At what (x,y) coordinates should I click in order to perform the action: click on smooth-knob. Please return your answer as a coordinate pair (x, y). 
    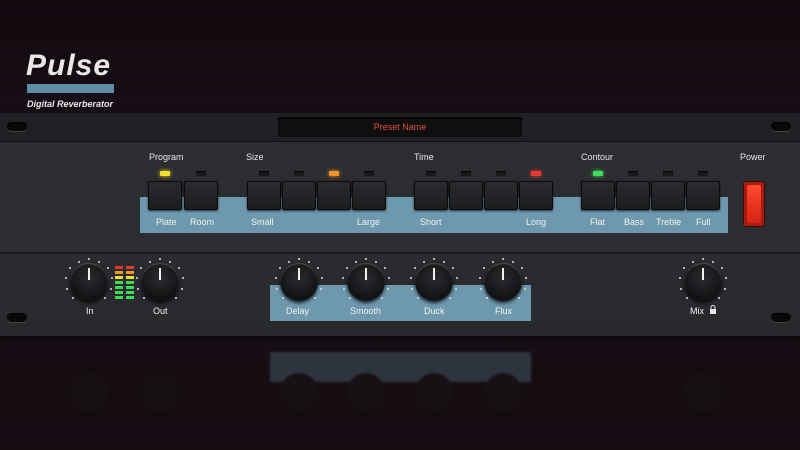
    Looking at the image, I should click on (366, 282).